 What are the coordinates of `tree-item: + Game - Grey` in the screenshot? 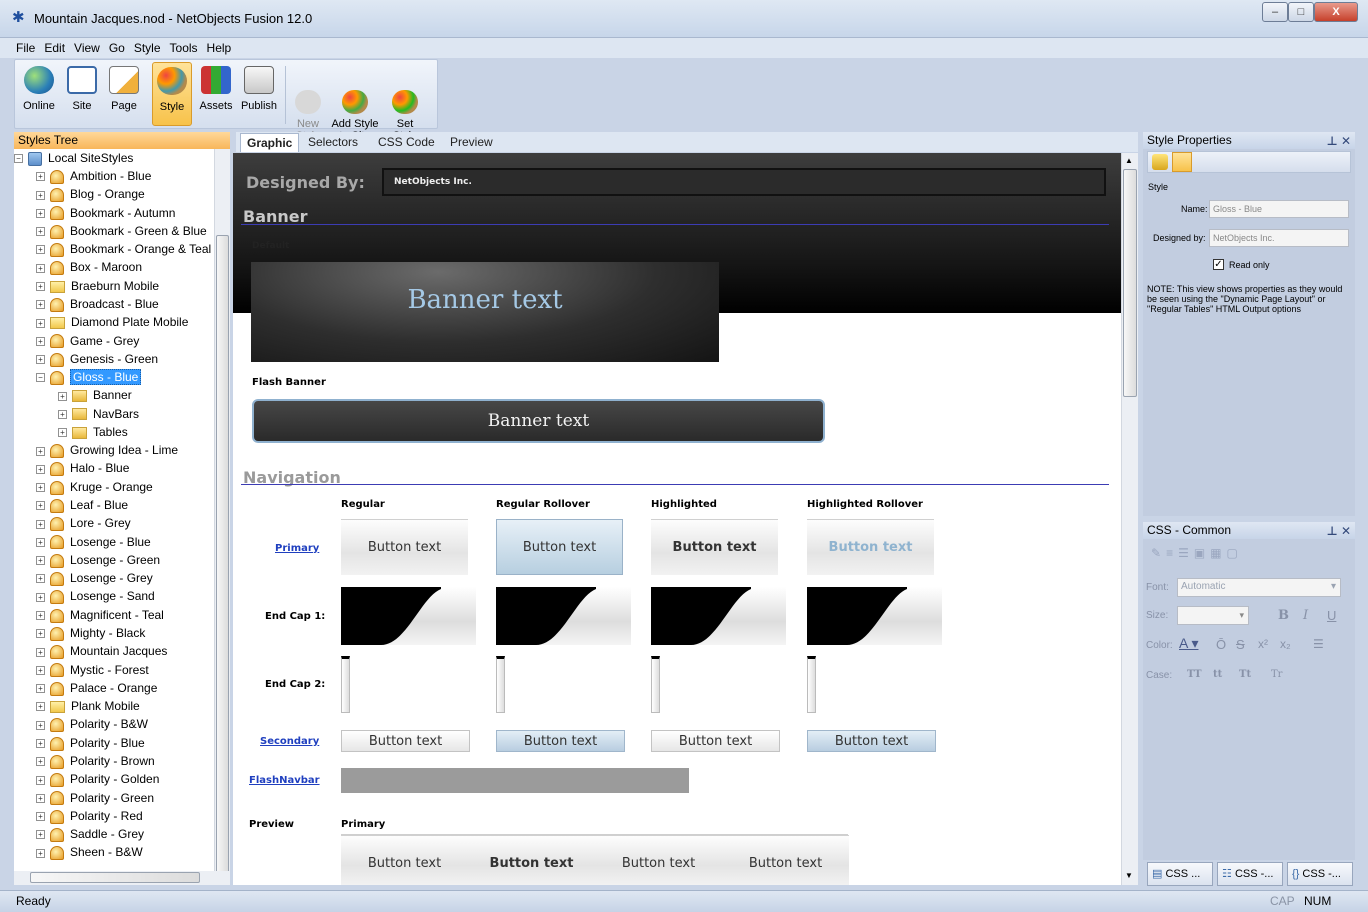 It's located at (87, 341).